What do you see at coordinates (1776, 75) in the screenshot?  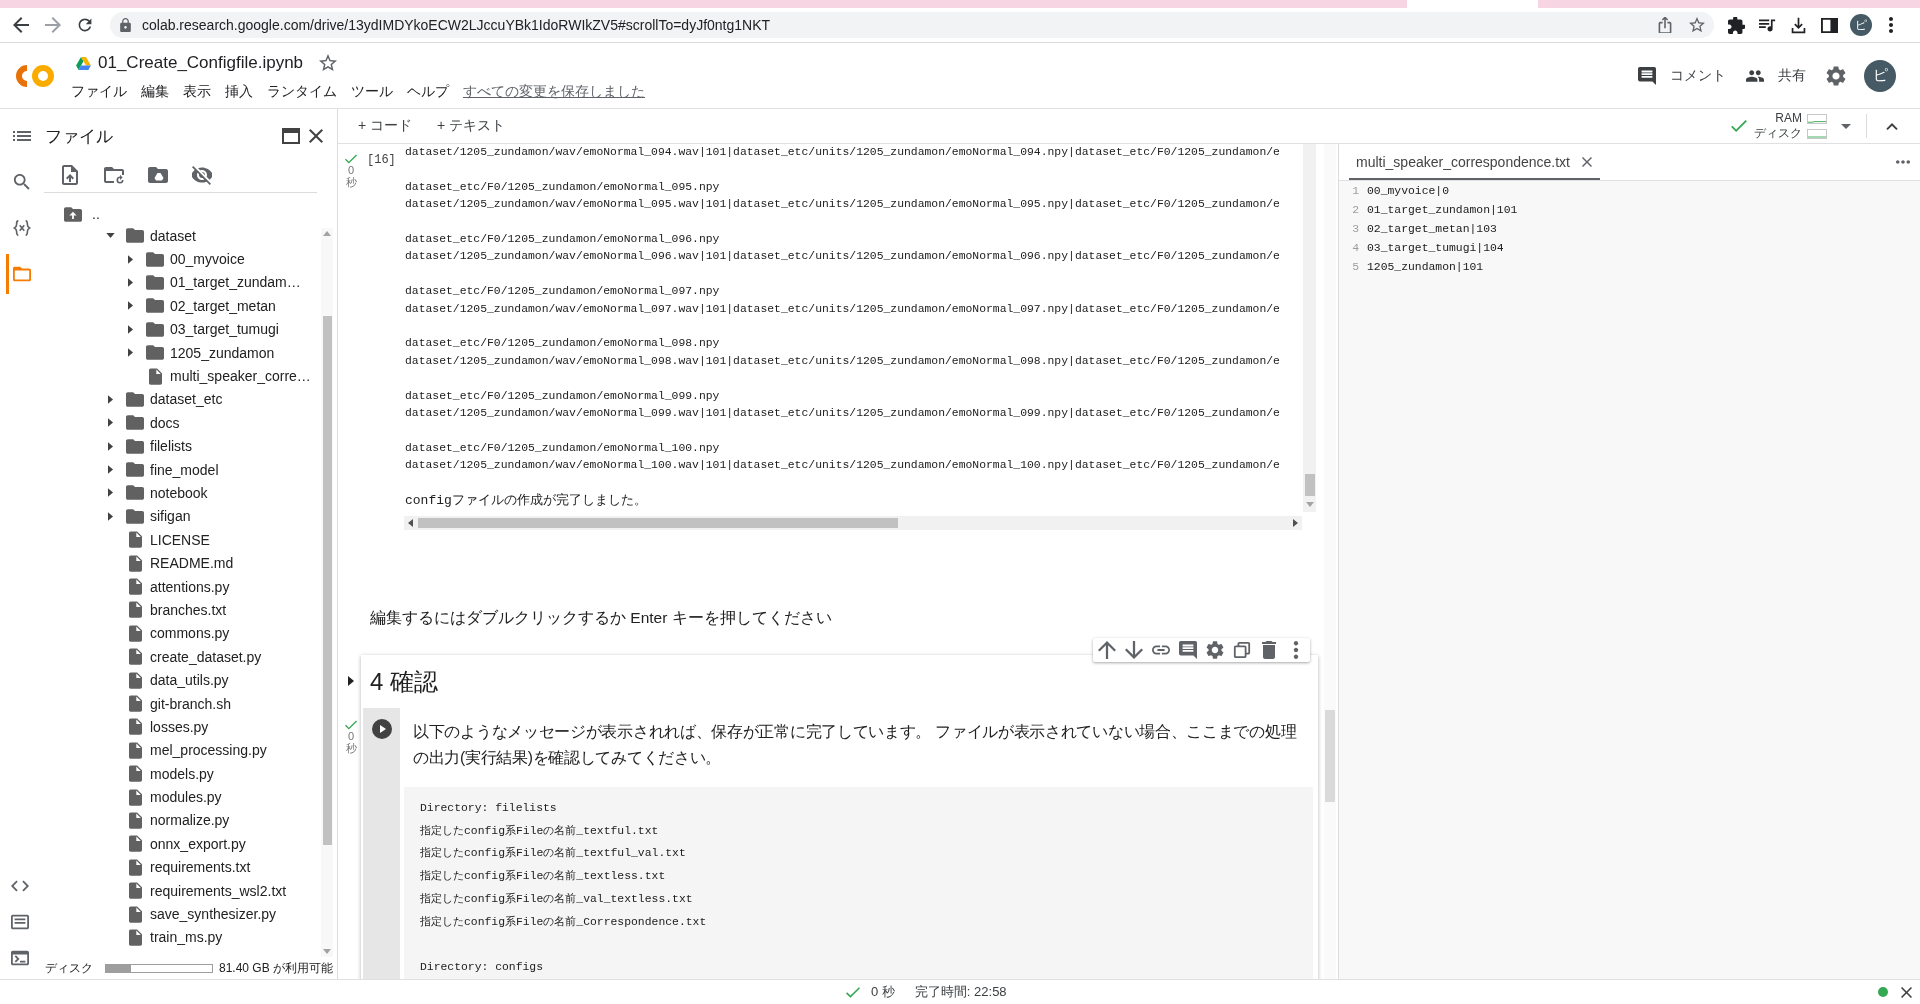 I see `share-button: 共有` at bounding box center [1776, 75].